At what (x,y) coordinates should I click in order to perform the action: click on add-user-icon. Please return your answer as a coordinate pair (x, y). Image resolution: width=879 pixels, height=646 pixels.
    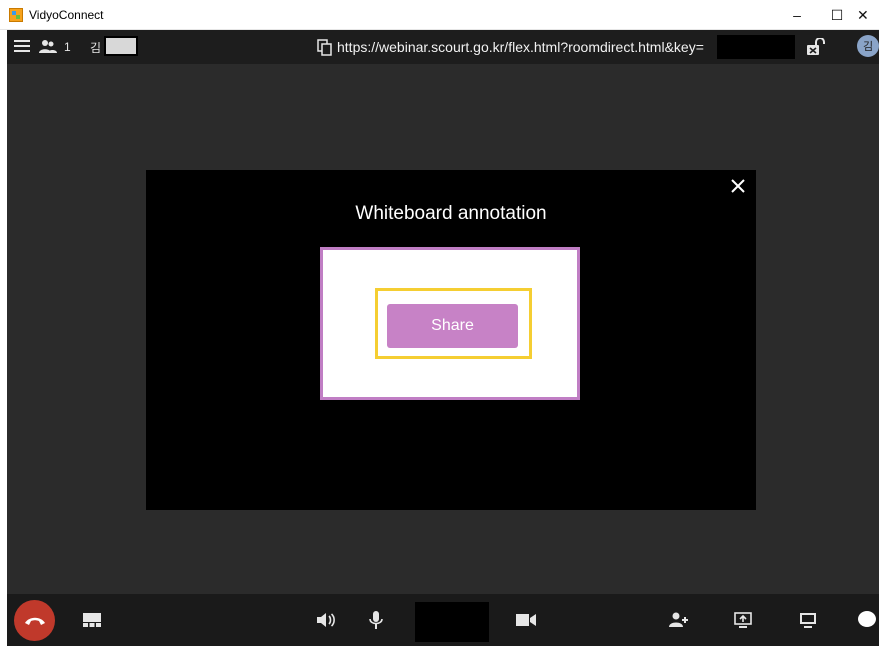
    Looking at the image, I should click on (679, 620).